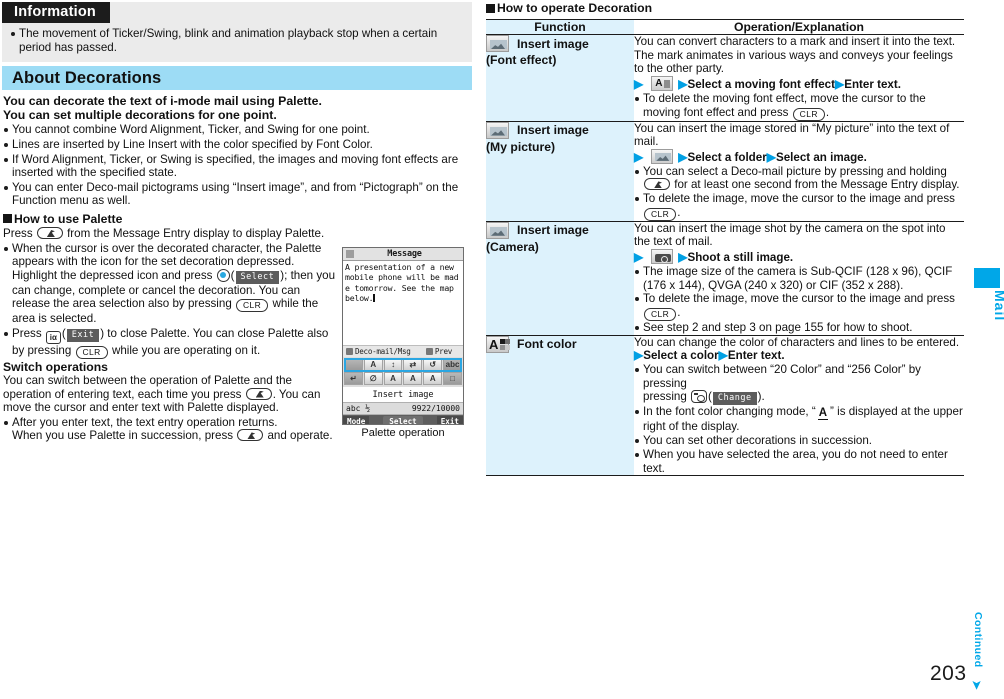 The image size is (1004, 699). I want to click on col-header-operation: Operation/Explanation, so click(799, 27).